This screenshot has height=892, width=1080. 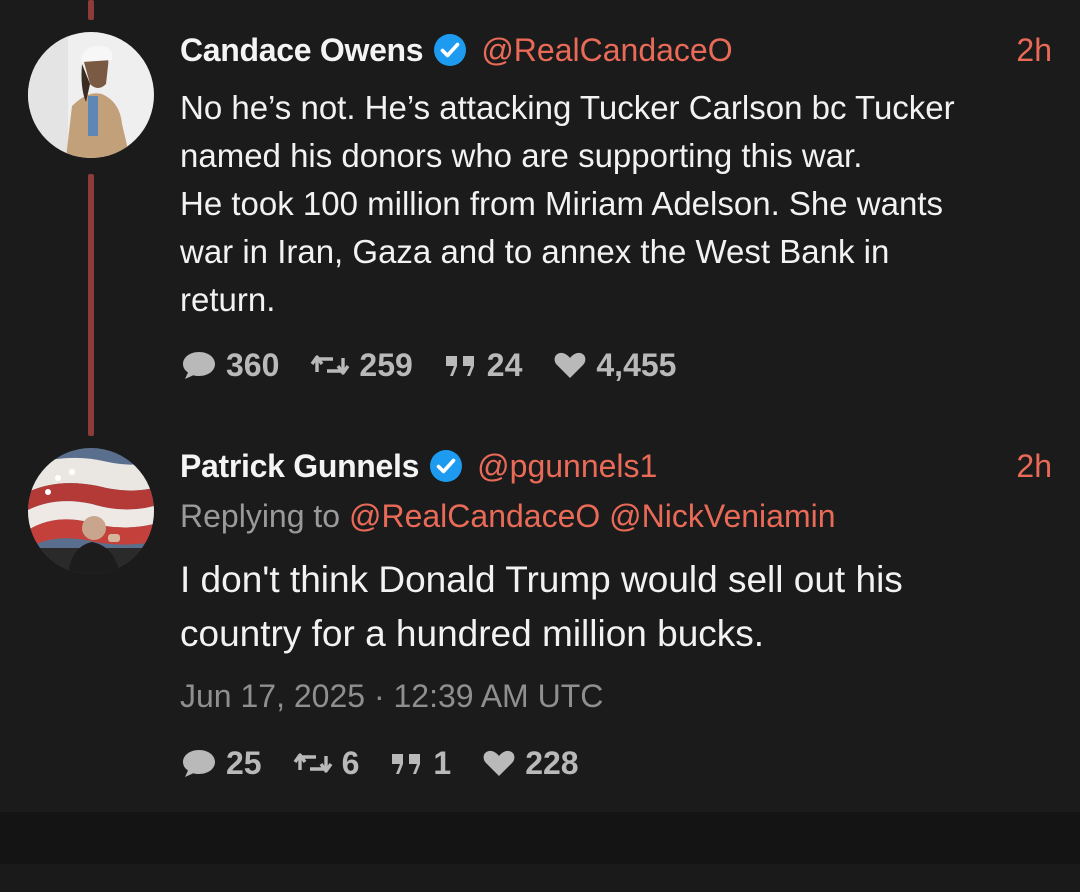 What do you see at coordinates (299, 466) in the screenshot?
I see `author-name: Patrick Gunnels` at bounding box center [299, 466].